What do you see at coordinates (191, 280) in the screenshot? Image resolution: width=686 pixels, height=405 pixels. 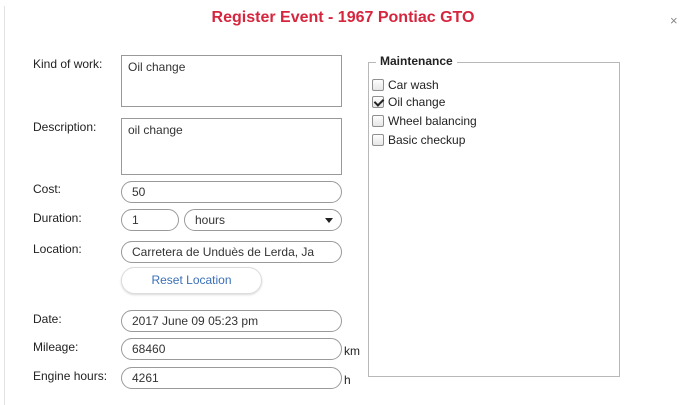 I see `reset-location-button: Reset Location` at bounding box center [191, 280].